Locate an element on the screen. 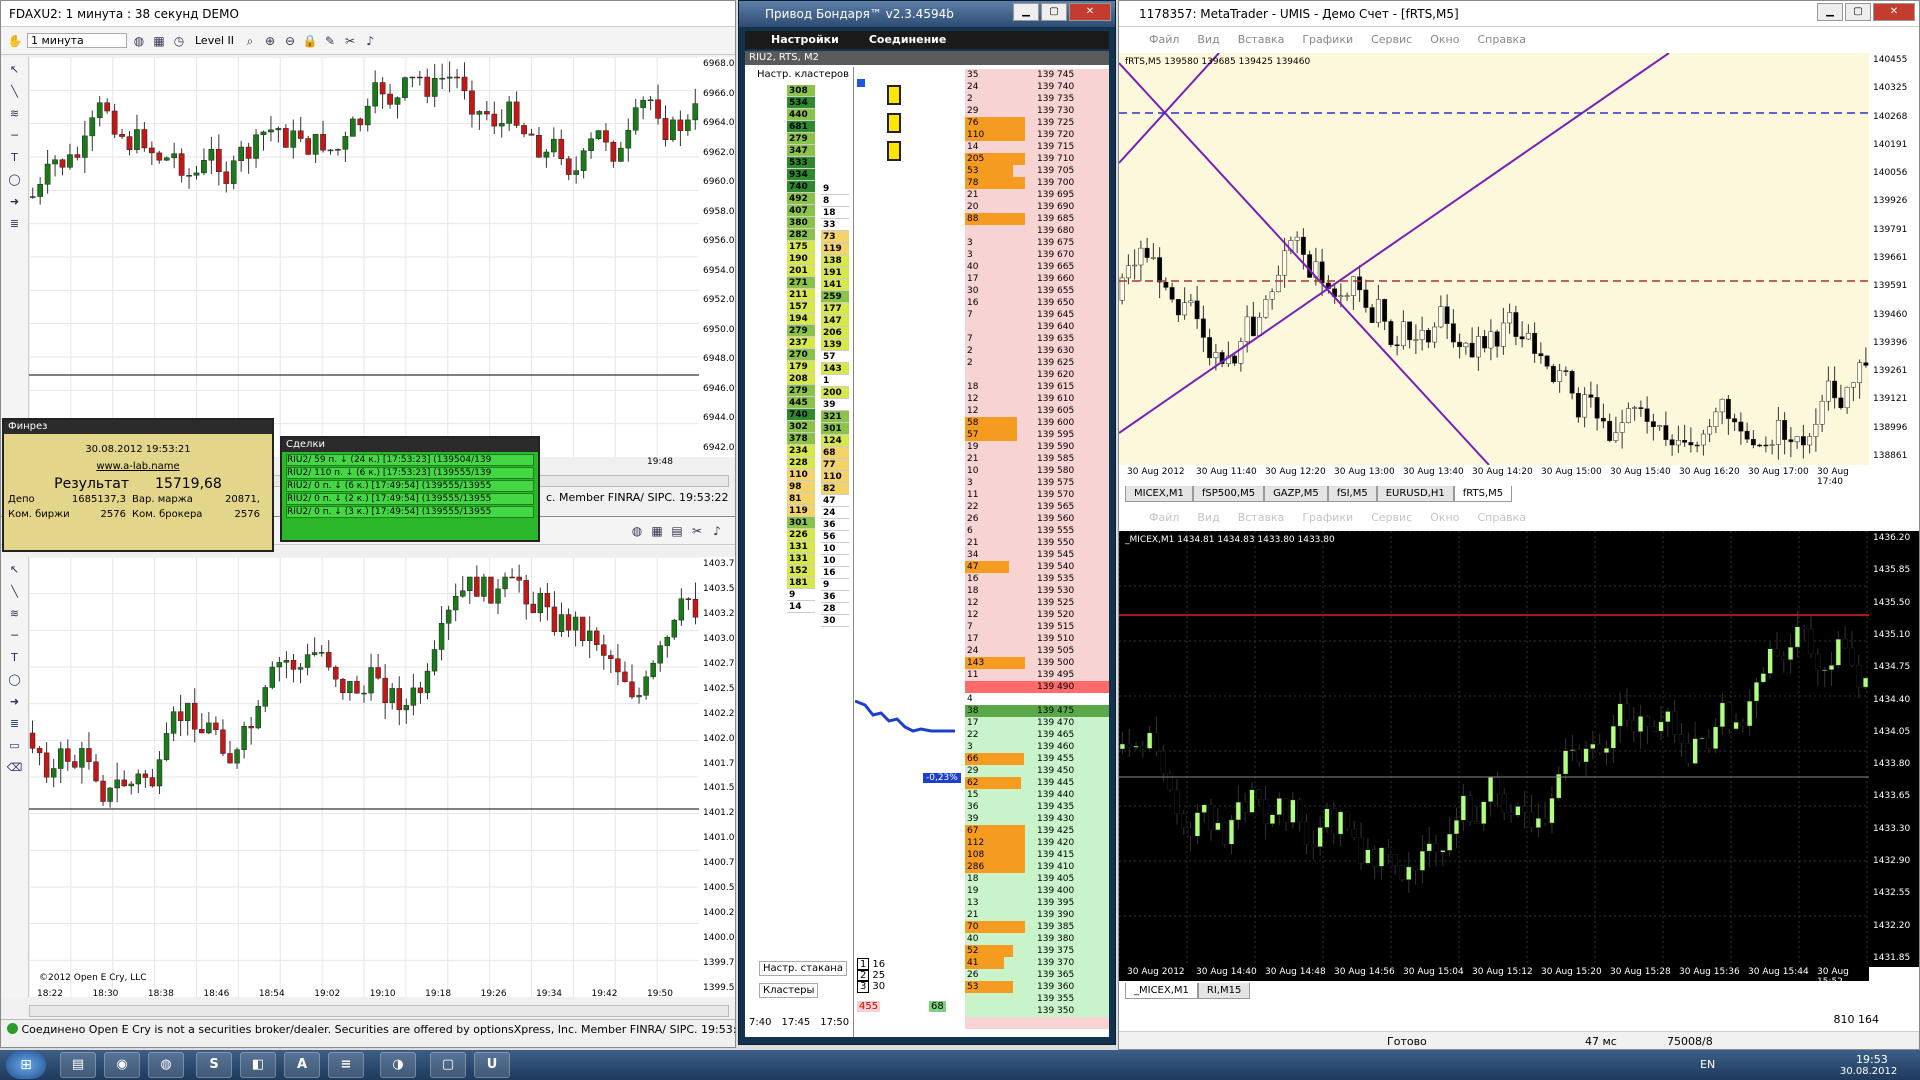  menu-connection: Соединение is located at coordinates (908, 40).